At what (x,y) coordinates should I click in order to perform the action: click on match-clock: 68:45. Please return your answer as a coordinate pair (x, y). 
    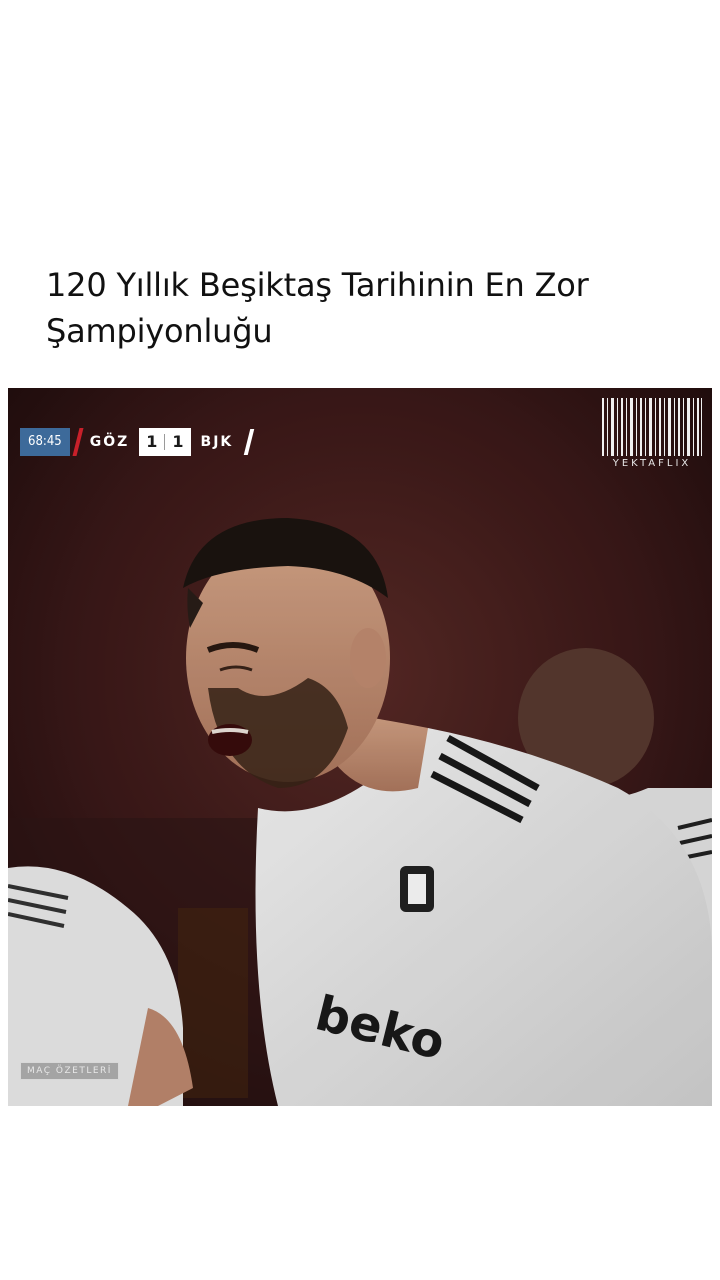
    Looking at the image, I should click on (45, 442).